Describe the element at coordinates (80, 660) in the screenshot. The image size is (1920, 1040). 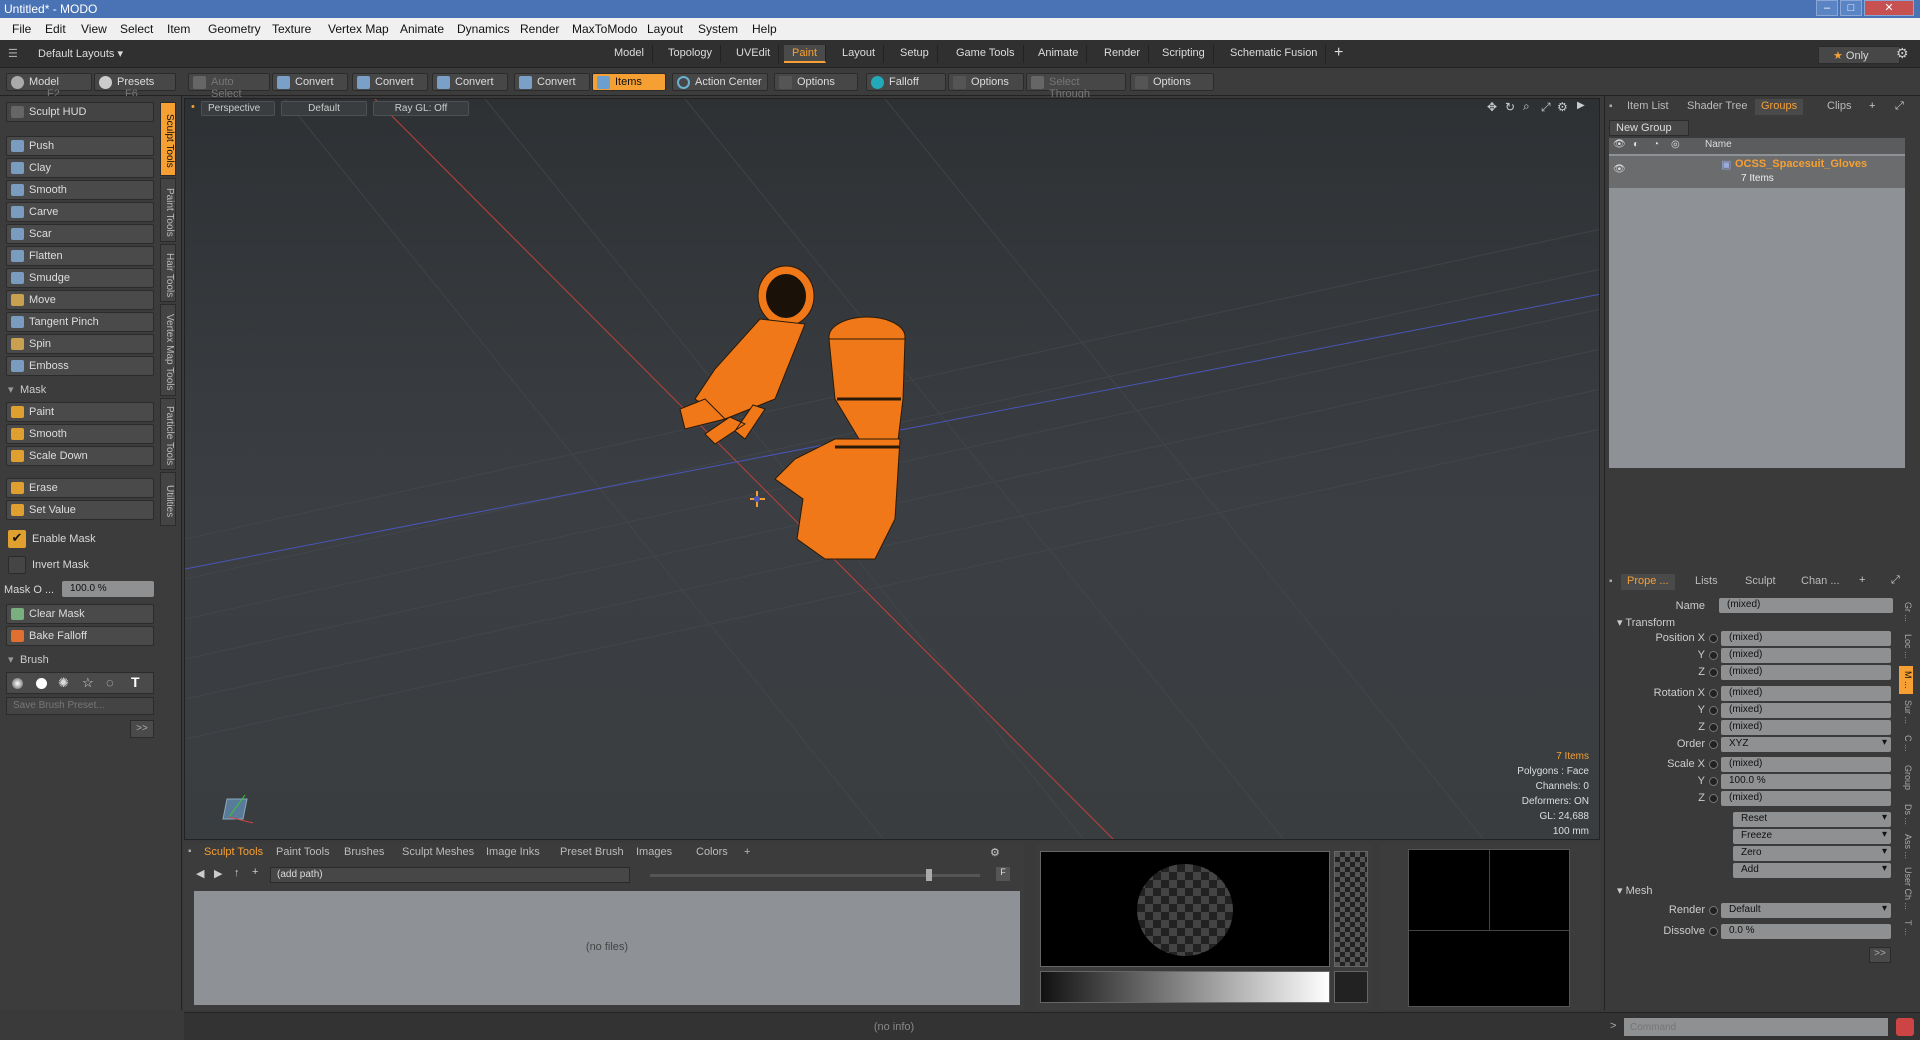
I see `brush-section-header: Brush` at that location.